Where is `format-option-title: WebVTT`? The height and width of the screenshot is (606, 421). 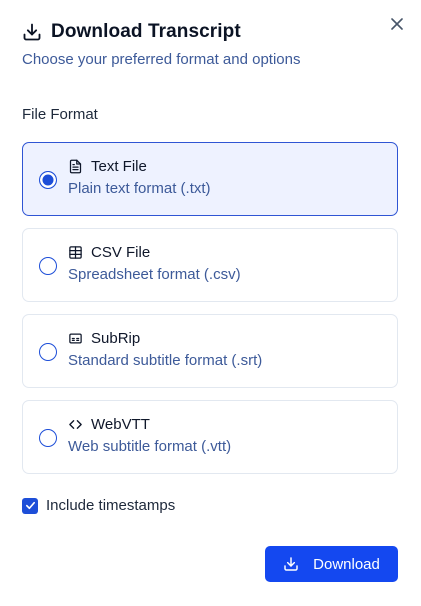
format-option-title: WebVTT is located at coordinates (120, 424).